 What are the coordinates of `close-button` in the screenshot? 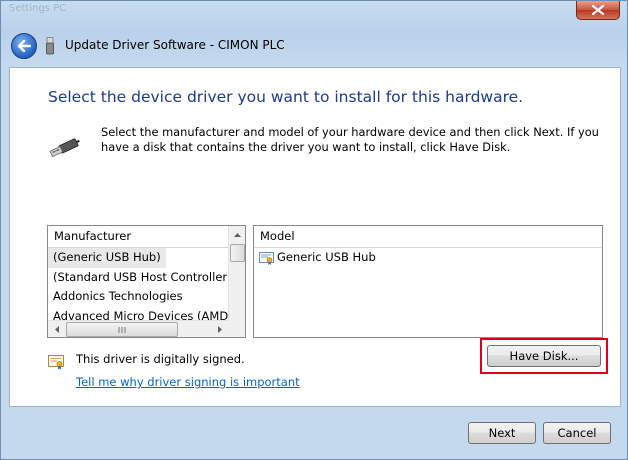 It's located at (598, 10).